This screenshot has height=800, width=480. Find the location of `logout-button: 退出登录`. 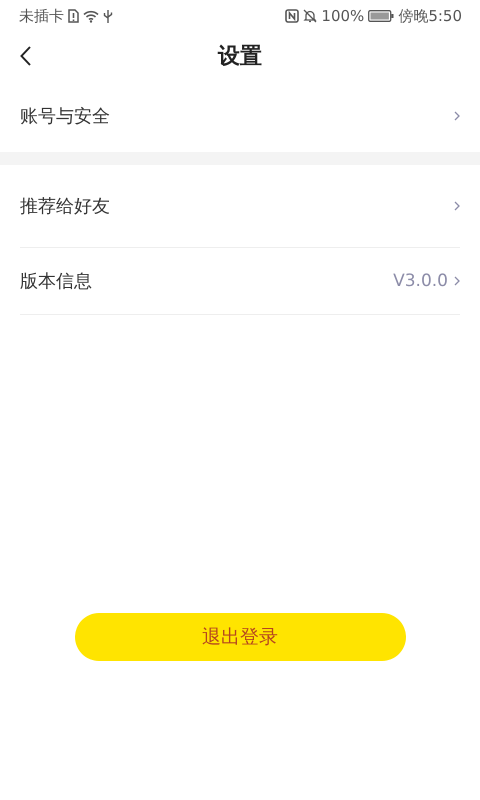

logout-button: 退出登录 is located at coordinates (240, 637).